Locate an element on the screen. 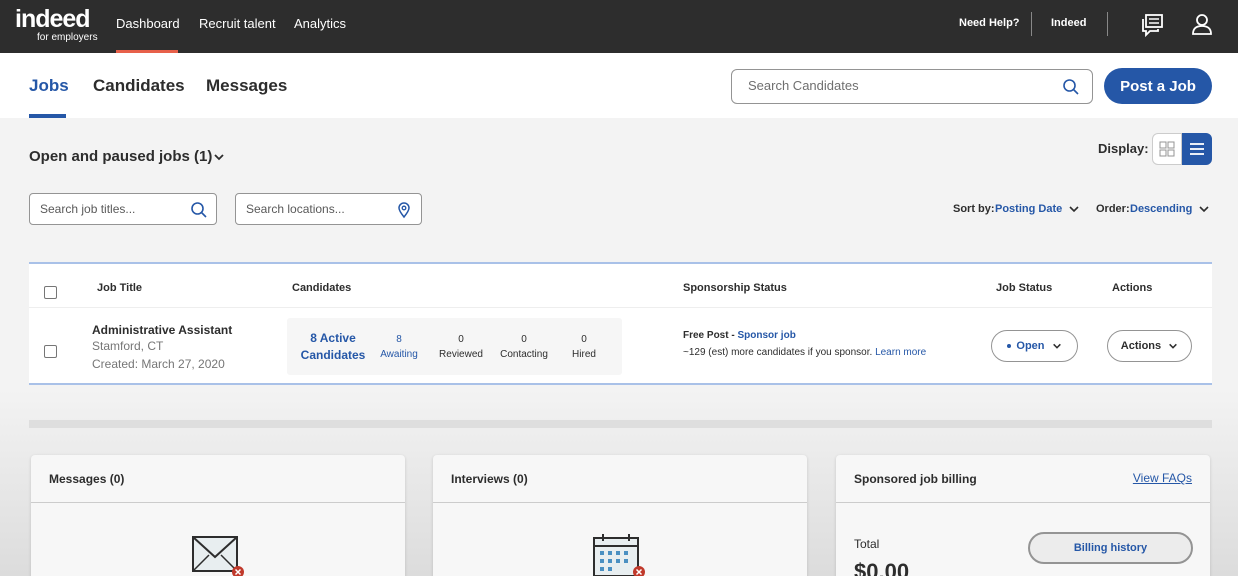 Image resolution: width=1238 pixels, height=576 pixels. nav-dashboard: Dashboard is located at coordinates (148, 23).